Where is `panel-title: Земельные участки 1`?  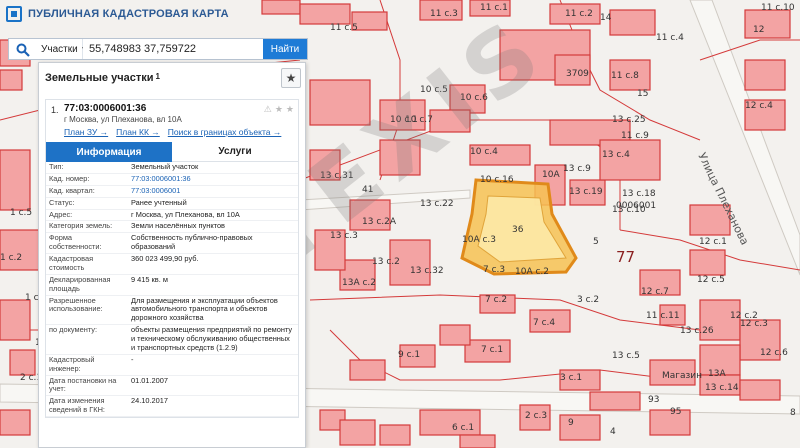 panel-title: Земельные участки 1 is located at coordinates (102, 78).